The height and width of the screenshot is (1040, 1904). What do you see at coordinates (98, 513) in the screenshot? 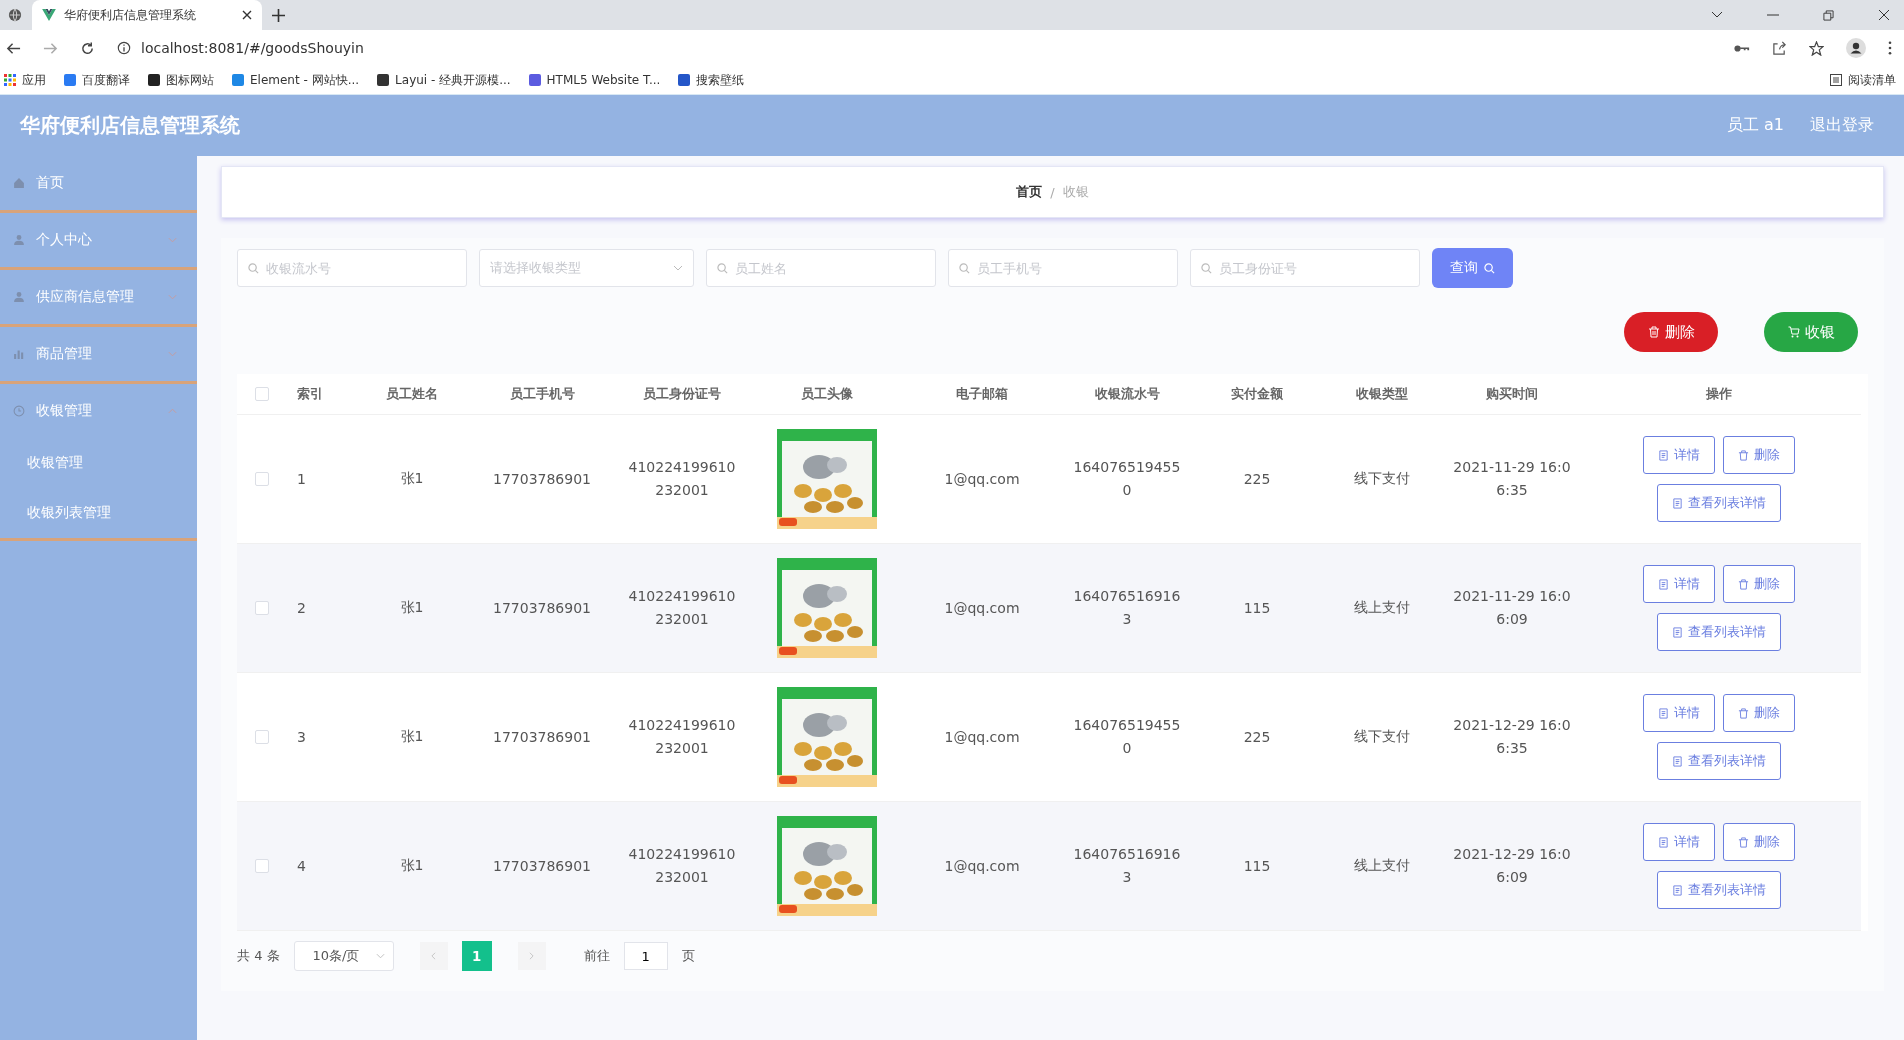
I see `sidebar-subitem: 收银列表管理` at bounding box center [98, 513].